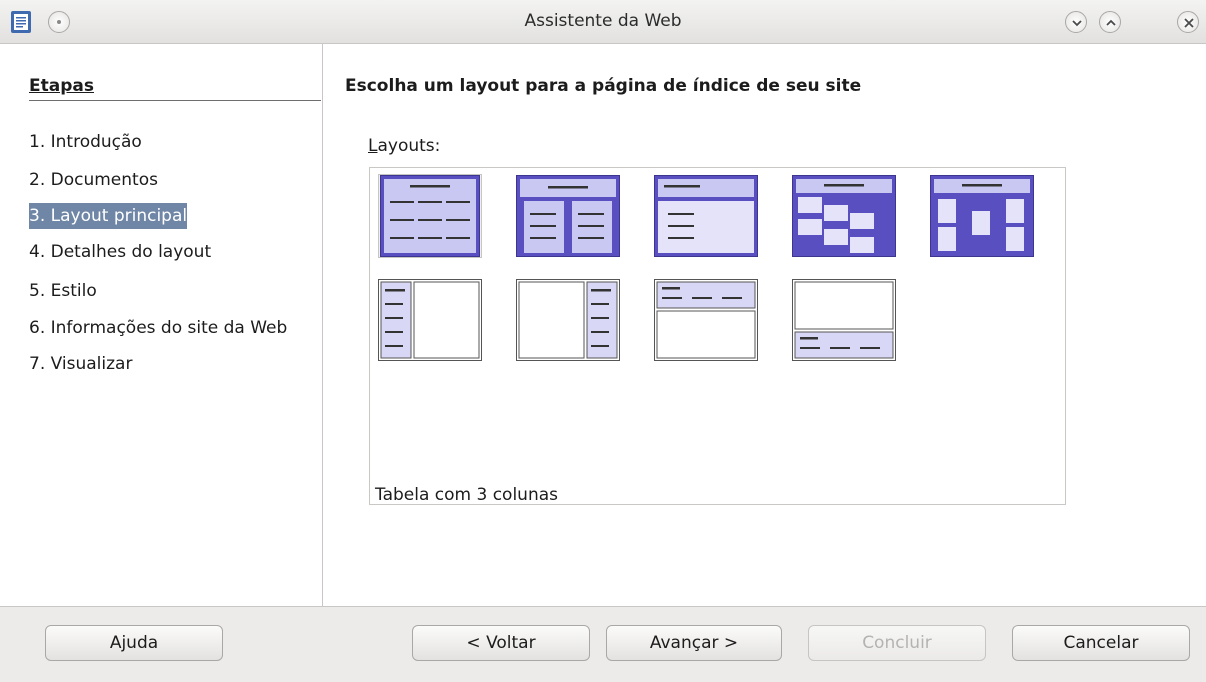  I want to click on step-estilo: 5. Estilo, so click(63, 291).